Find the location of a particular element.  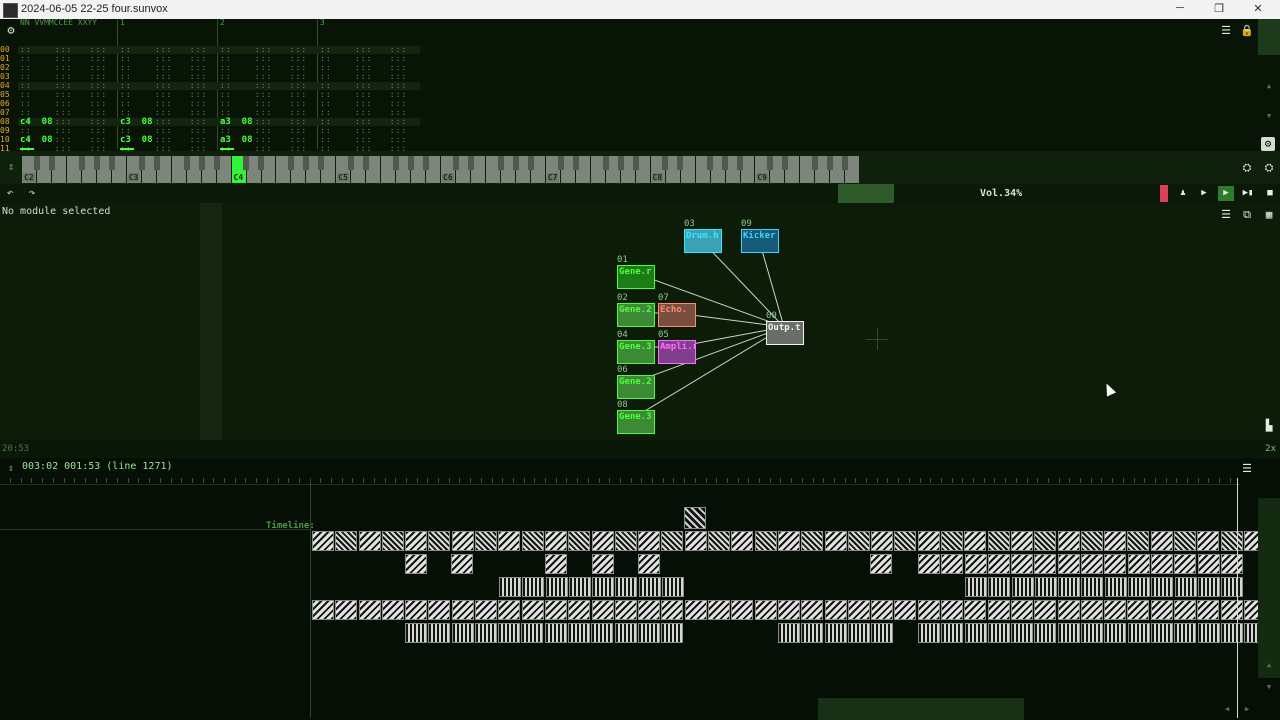

module-gene-2: Gene.2 is located at coordinates (636, 315).